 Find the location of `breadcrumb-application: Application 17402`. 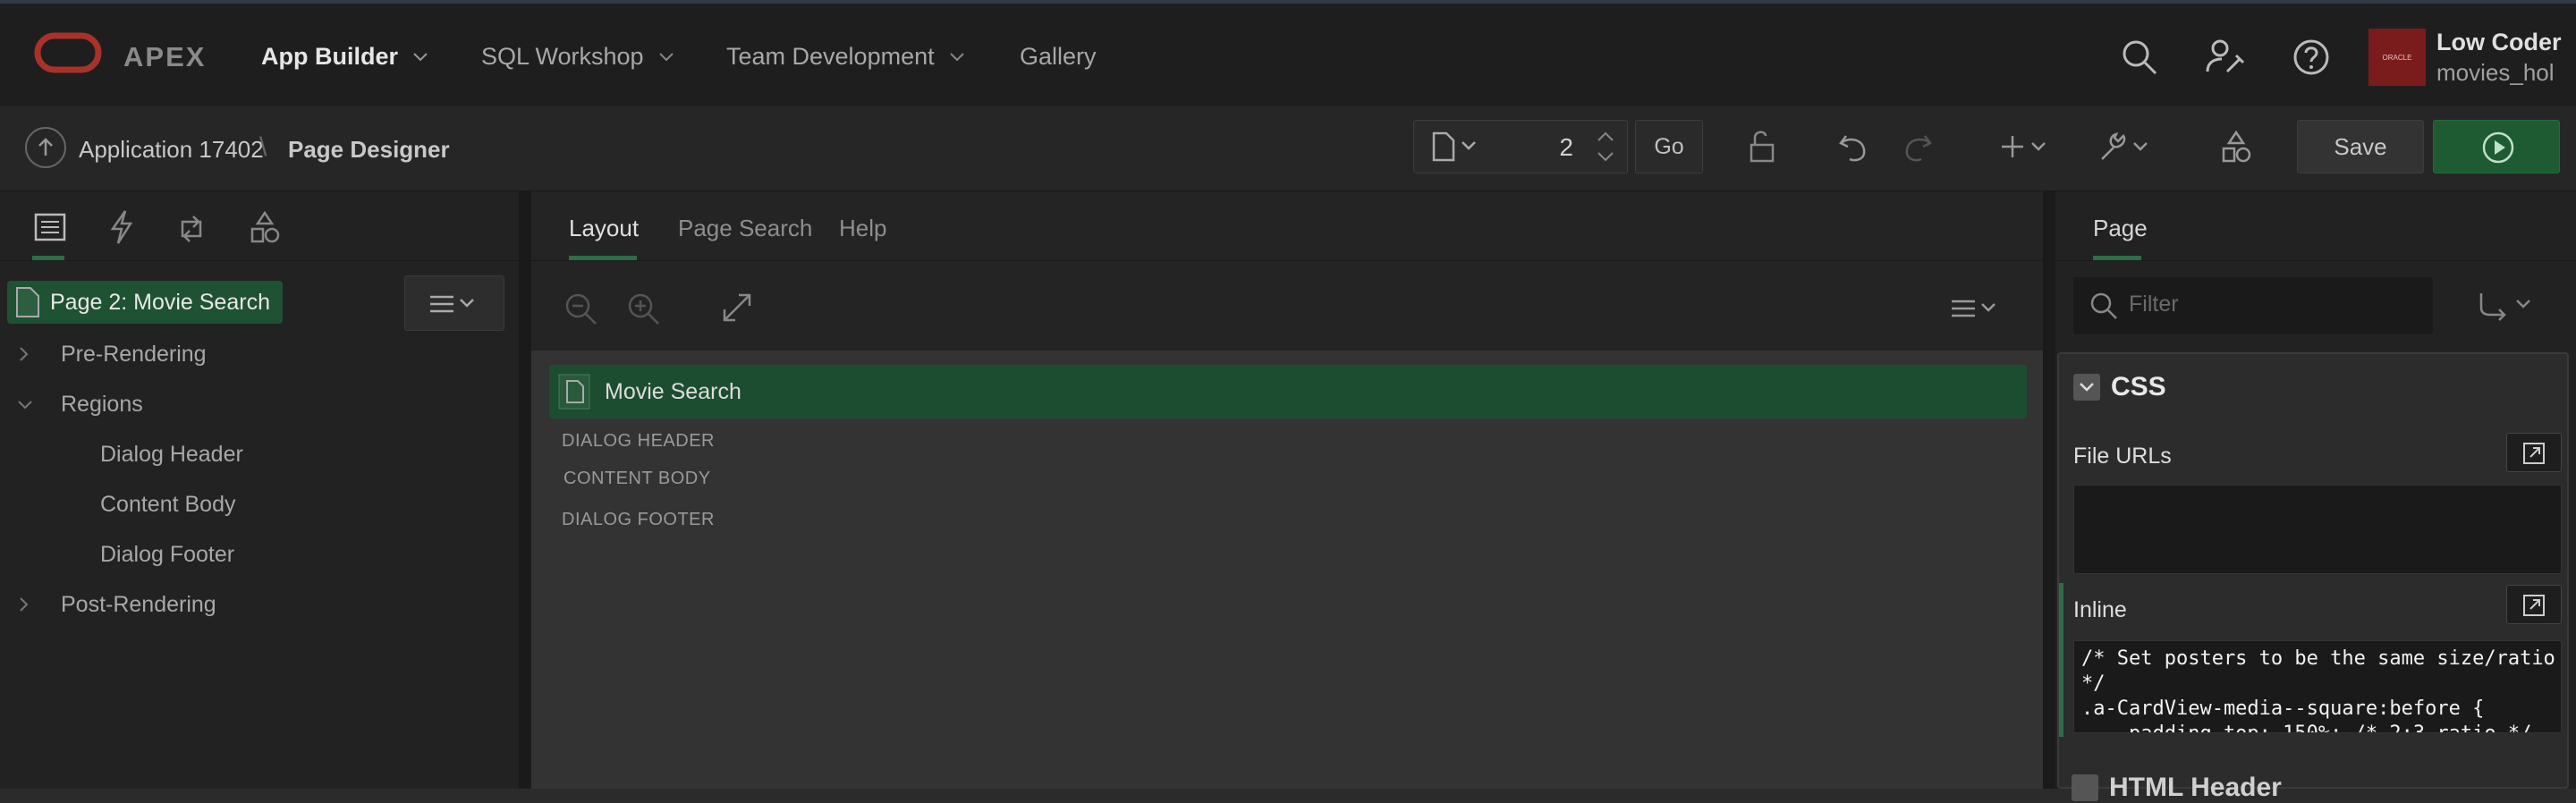

breadcrumb-application: Application 17402 is located at coordinates (171, 150).